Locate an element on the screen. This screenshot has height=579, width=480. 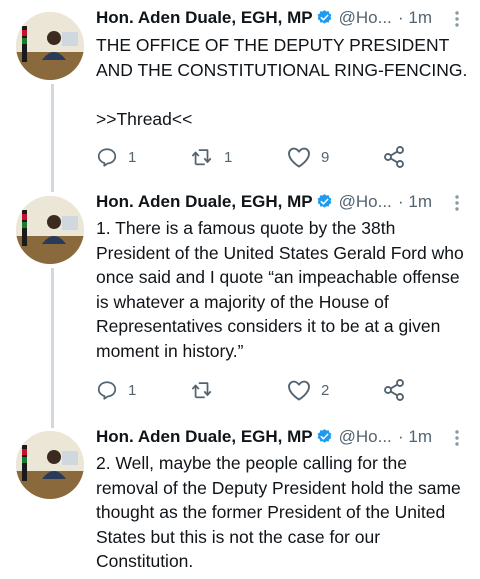
retweet-button: 1 is located at coordinates (211, 157).